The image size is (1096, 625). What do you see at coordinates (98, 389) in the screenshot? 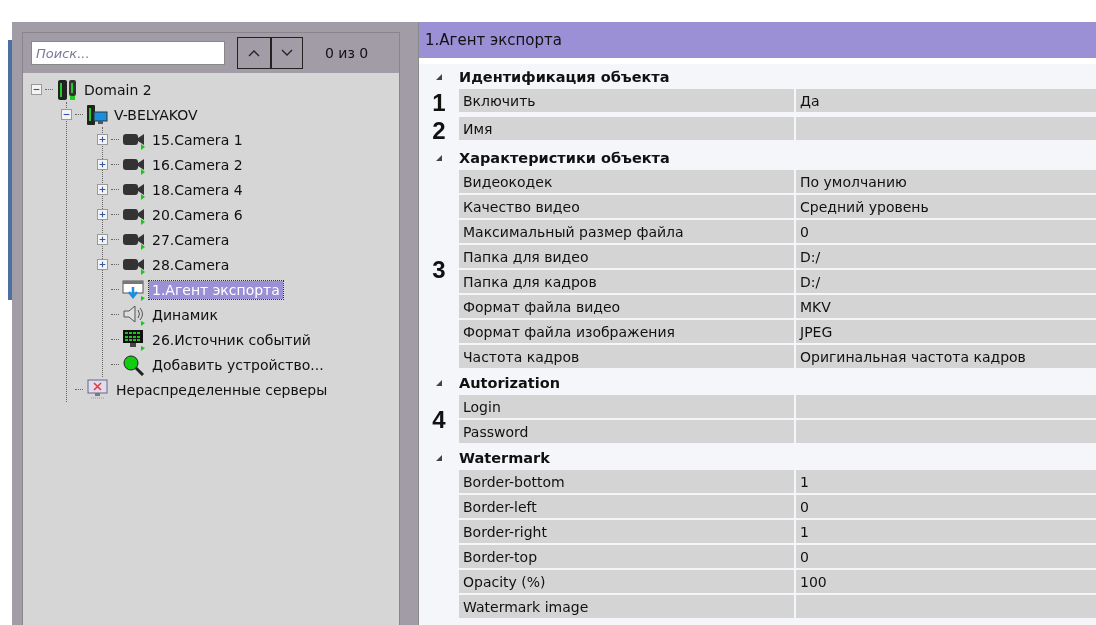
I see `monitor-cross-icon` at bounding box center [98, 389].